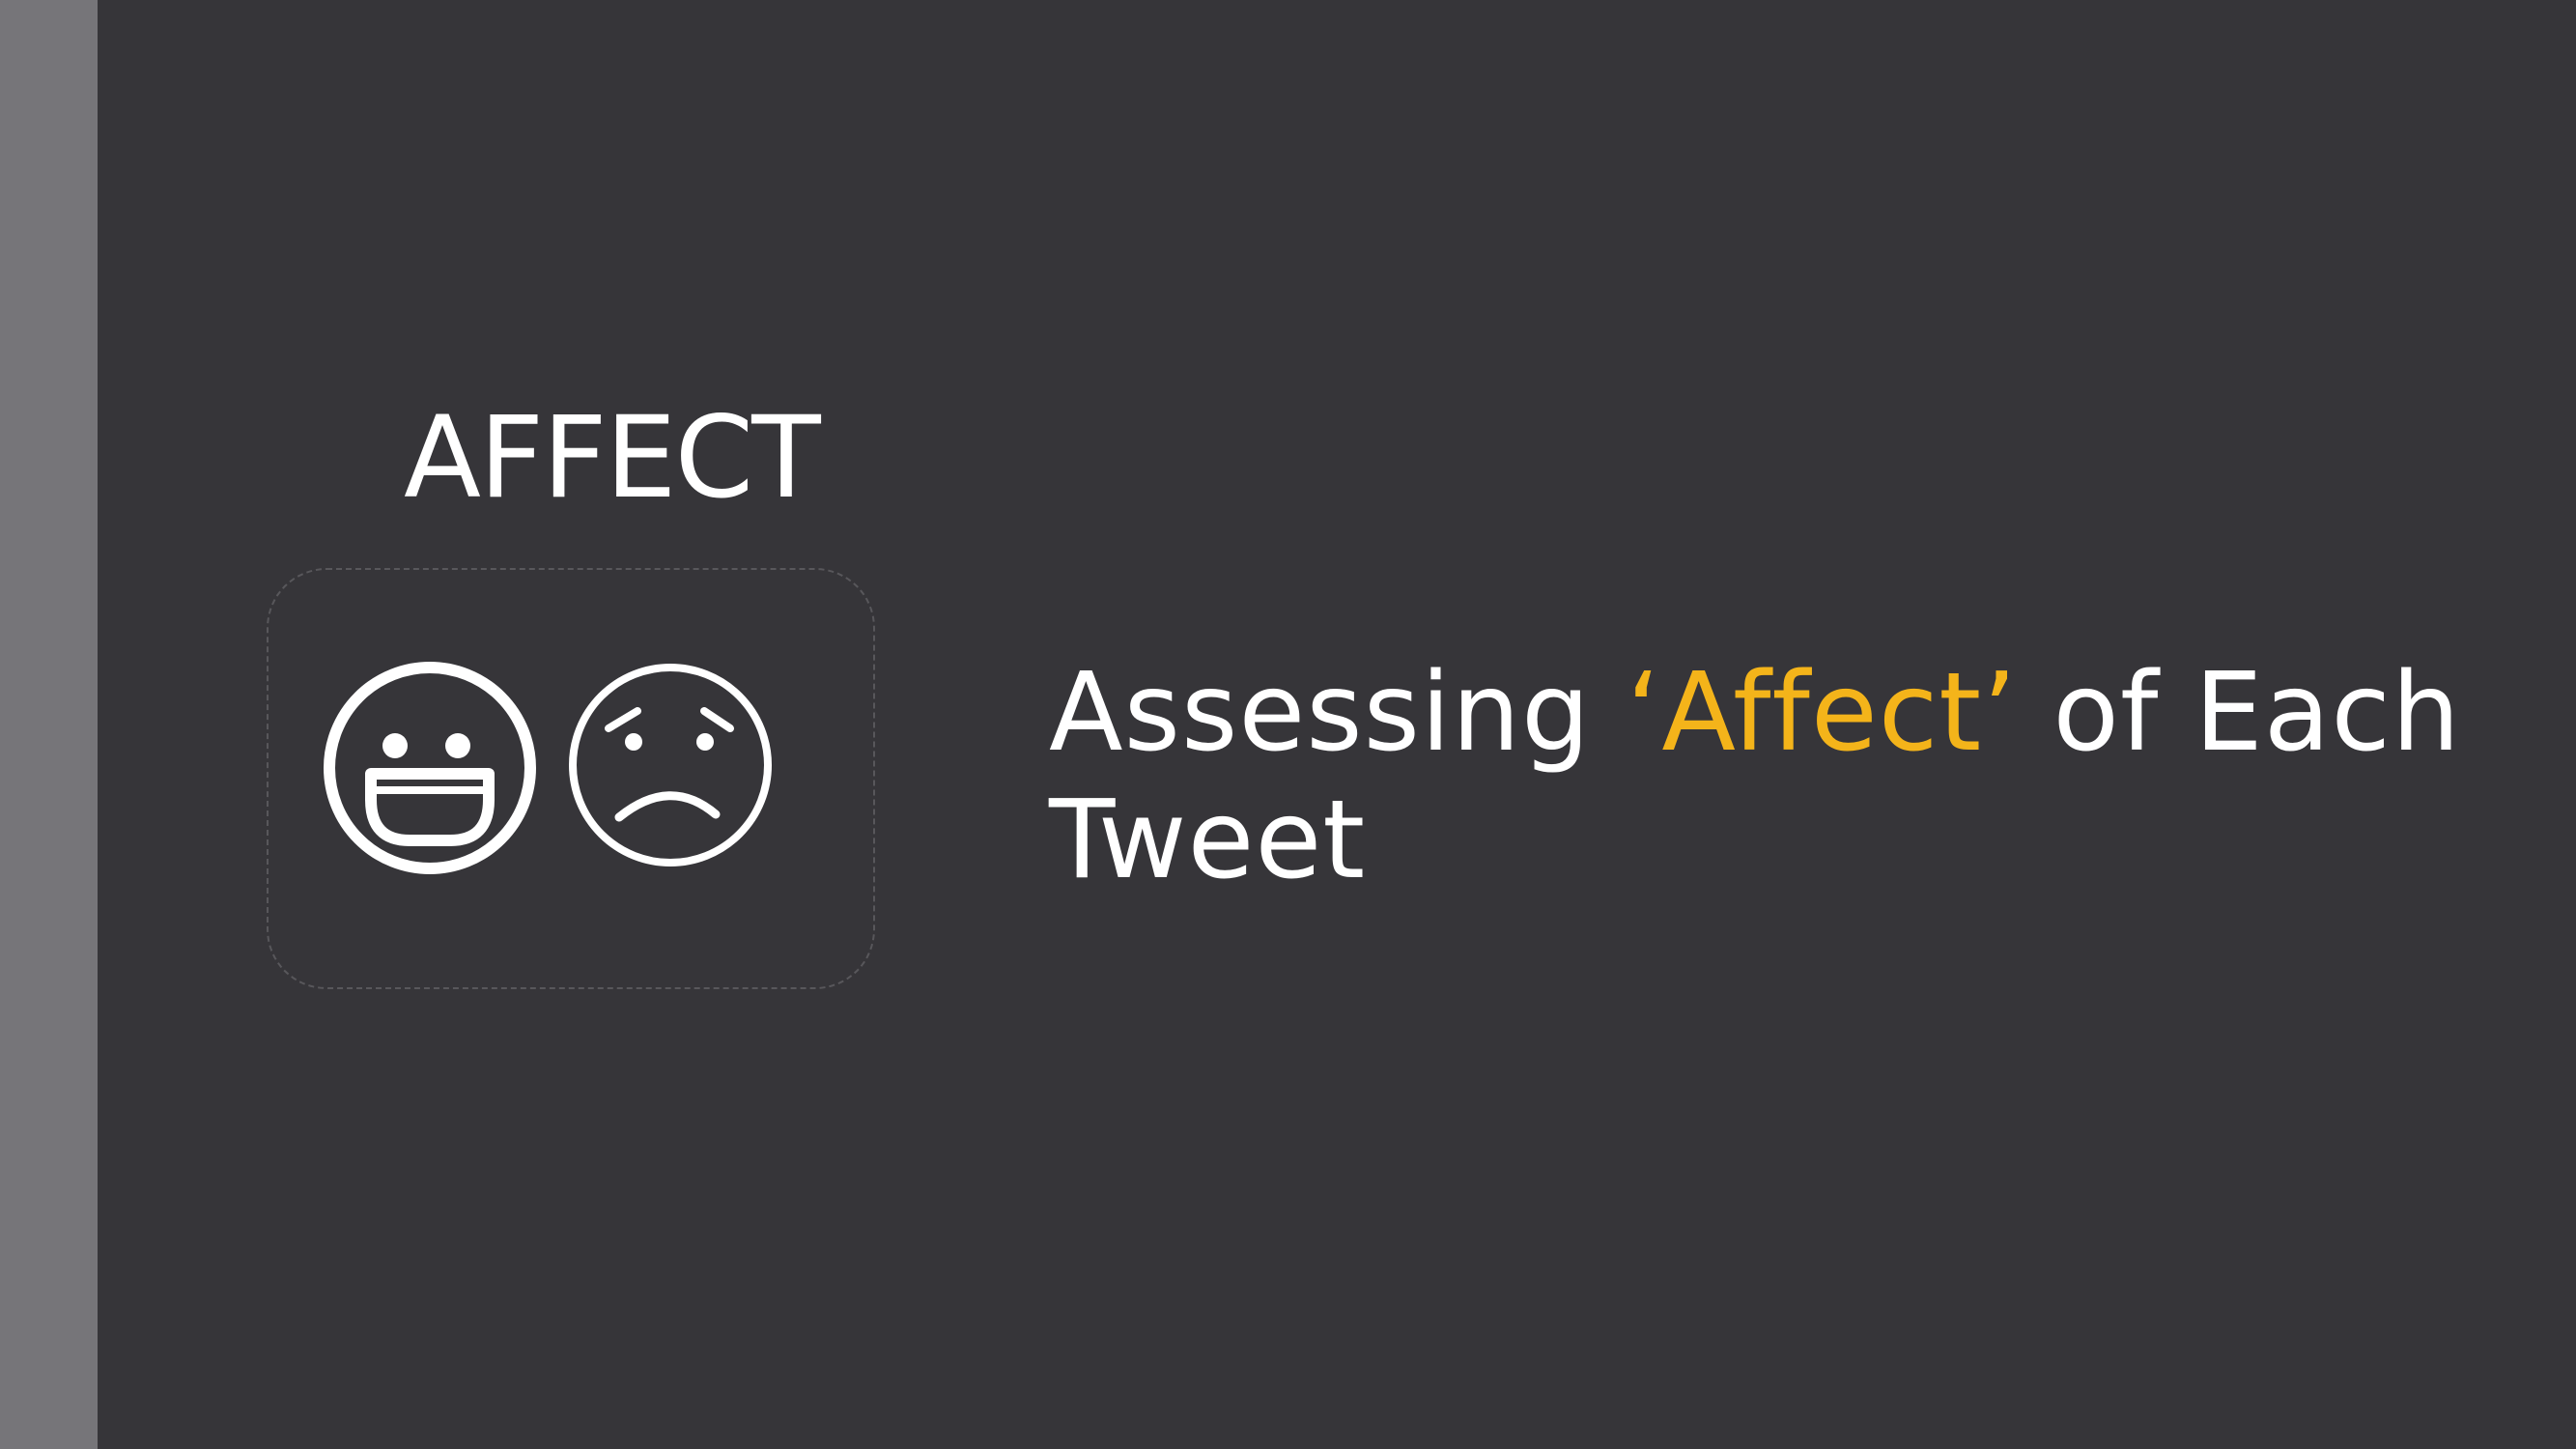  I want to click on affect-label: AFFECT, so click(612, 457).